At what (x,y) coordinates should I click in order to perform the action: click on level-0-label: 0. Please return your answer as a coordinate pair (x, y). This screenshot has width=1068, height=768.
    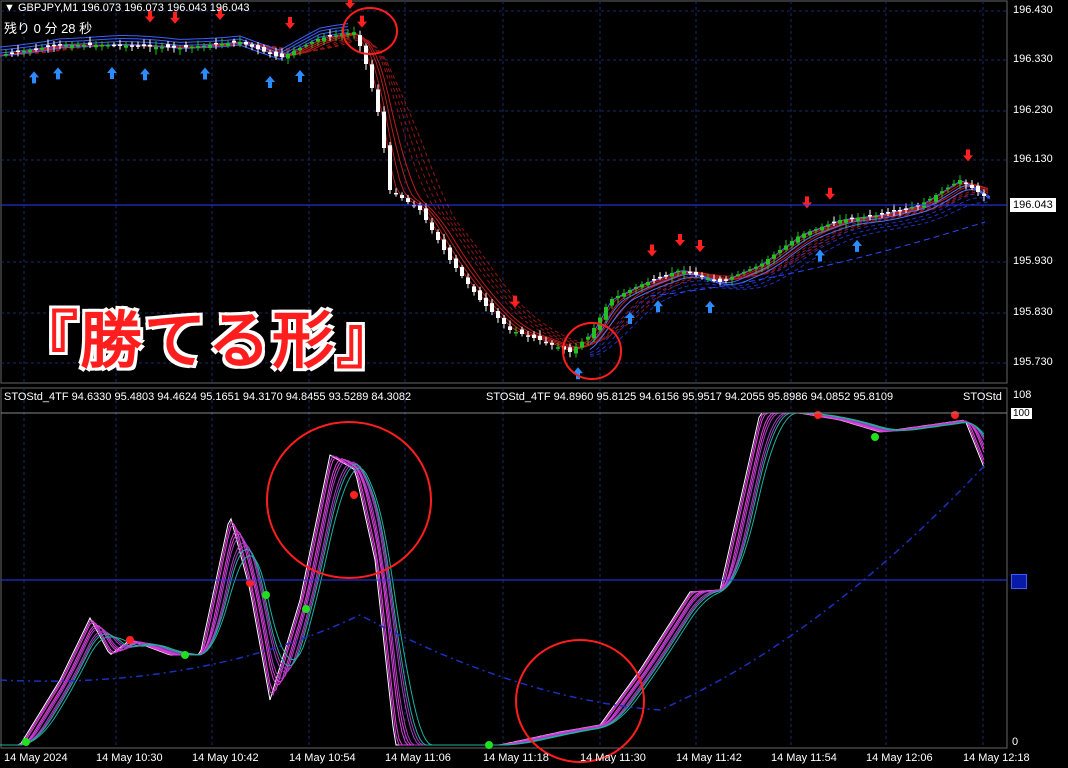
    Looking at the image, I should click on (1015, 742).